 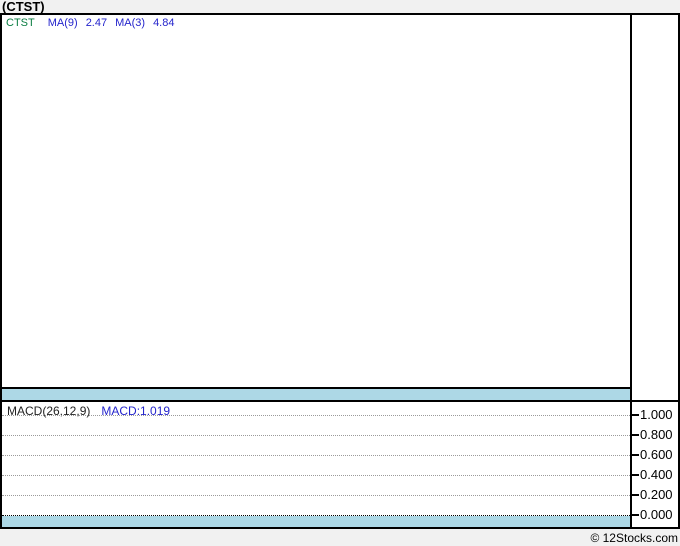 What do you see at coordinates (656, 494) in the screenshot?
I see `y-axis-label: 0.200` at bounding box center [656, 494].